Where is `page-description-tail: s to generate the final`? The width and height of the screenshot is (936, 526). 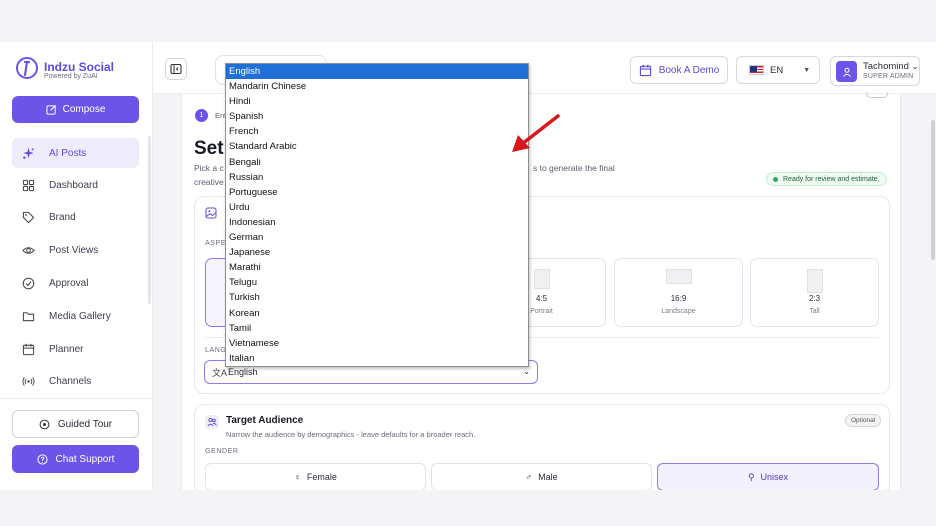 page-description-tail: s to generate the final is located at coordinates (574, 168).